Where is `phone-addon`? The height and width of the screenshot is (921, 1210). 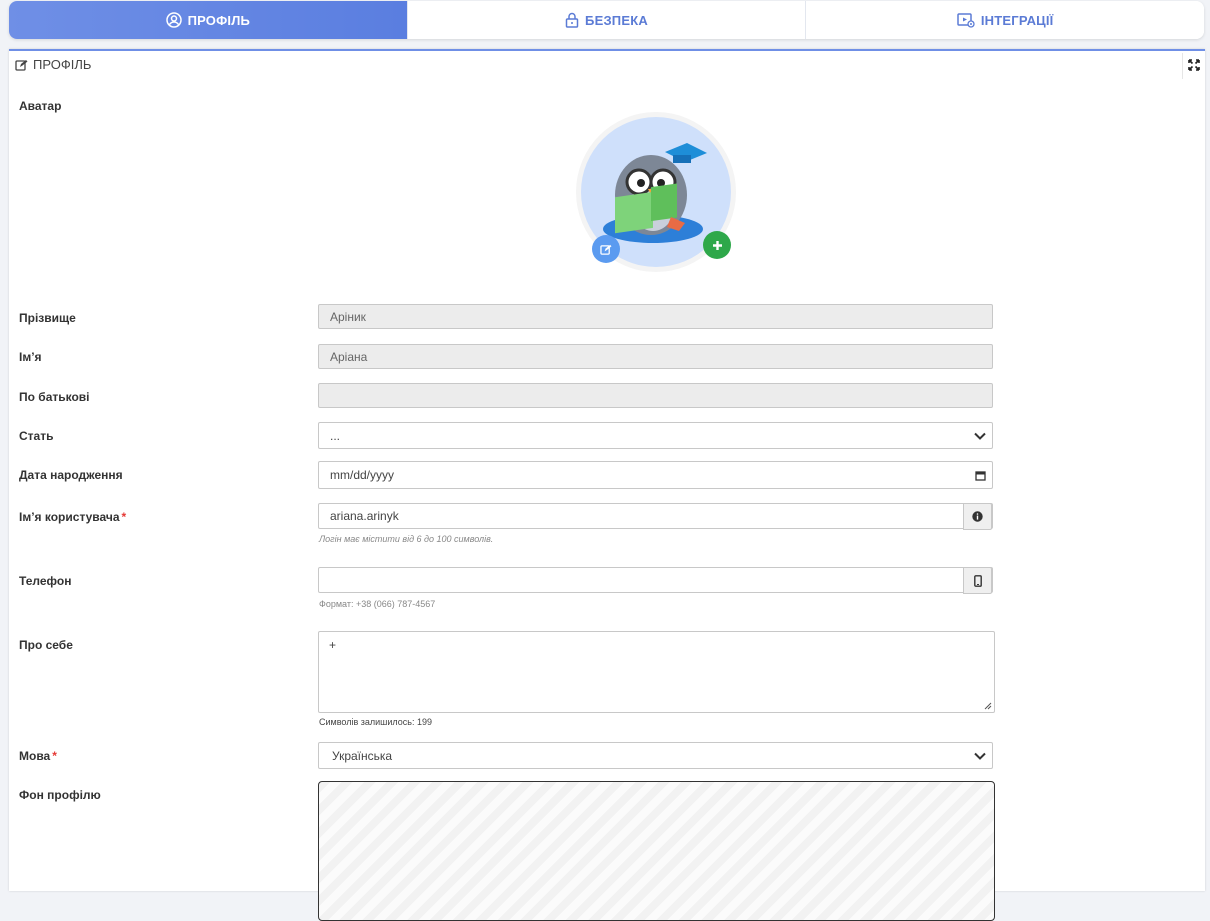
phone-addon is located at coordinates (977, 580).